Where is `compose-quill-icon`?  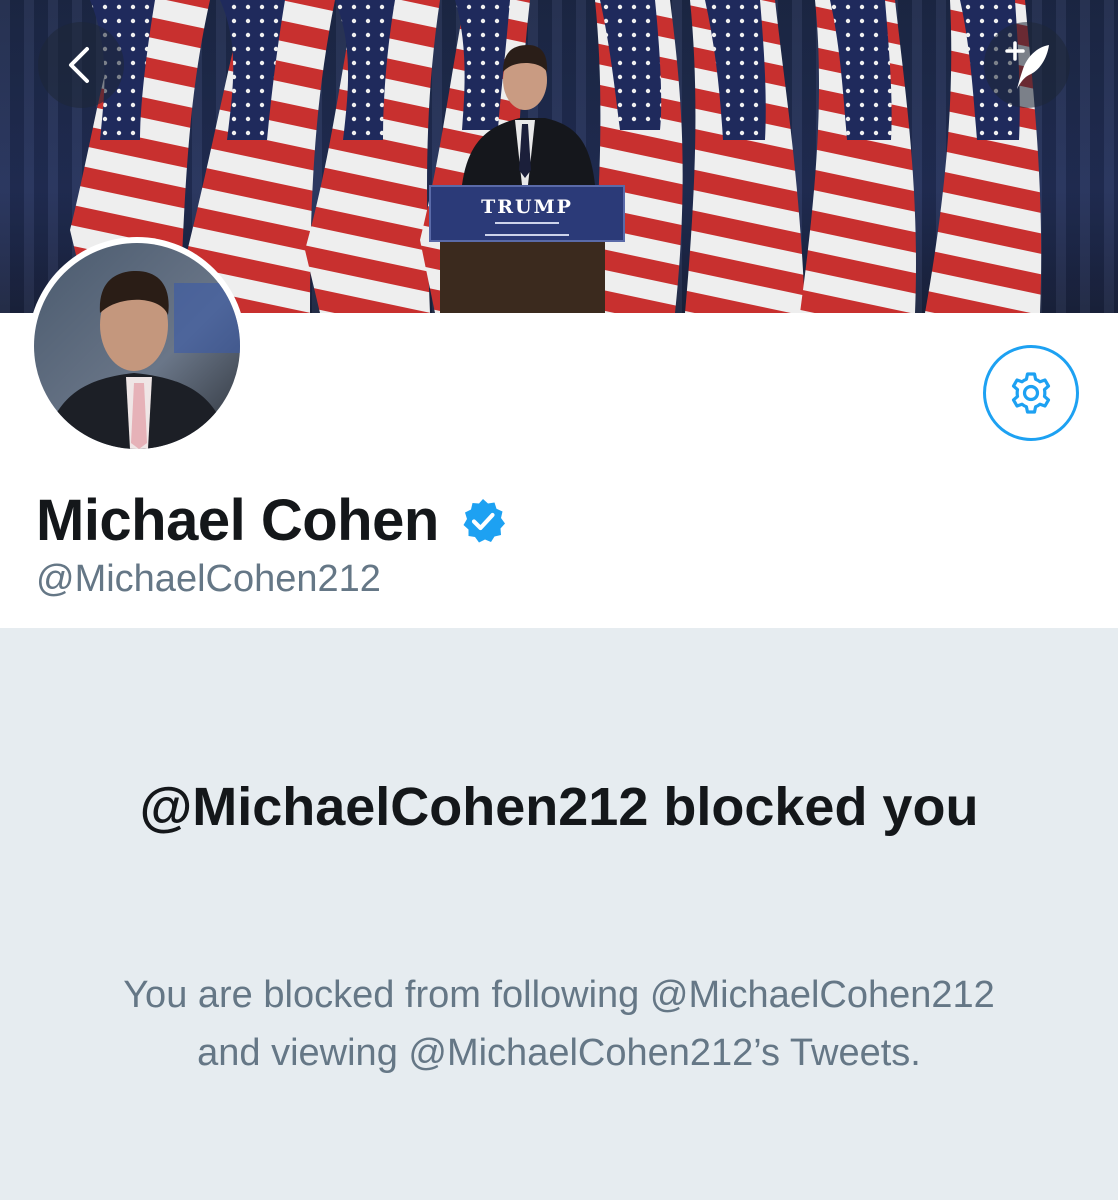 compose-quill-icon is located at coordinates (1027, 65).